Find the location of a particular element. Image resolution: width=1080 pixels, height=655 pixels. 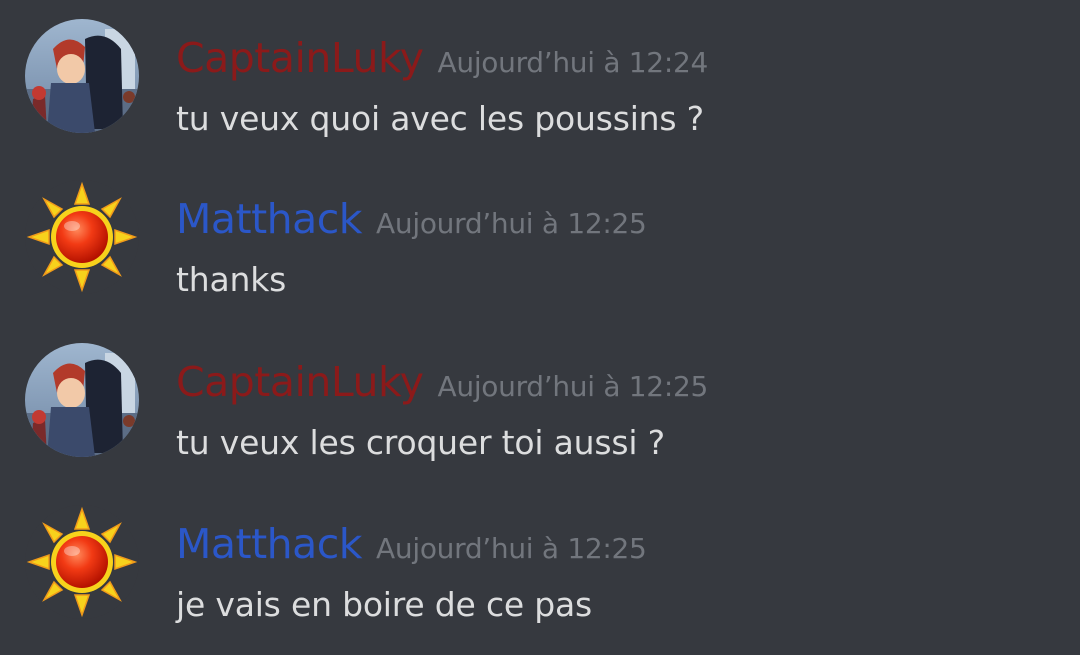

message-header: CaptainLuky Aujourd’hui à 12:24 is located at coordinates (442, 62).